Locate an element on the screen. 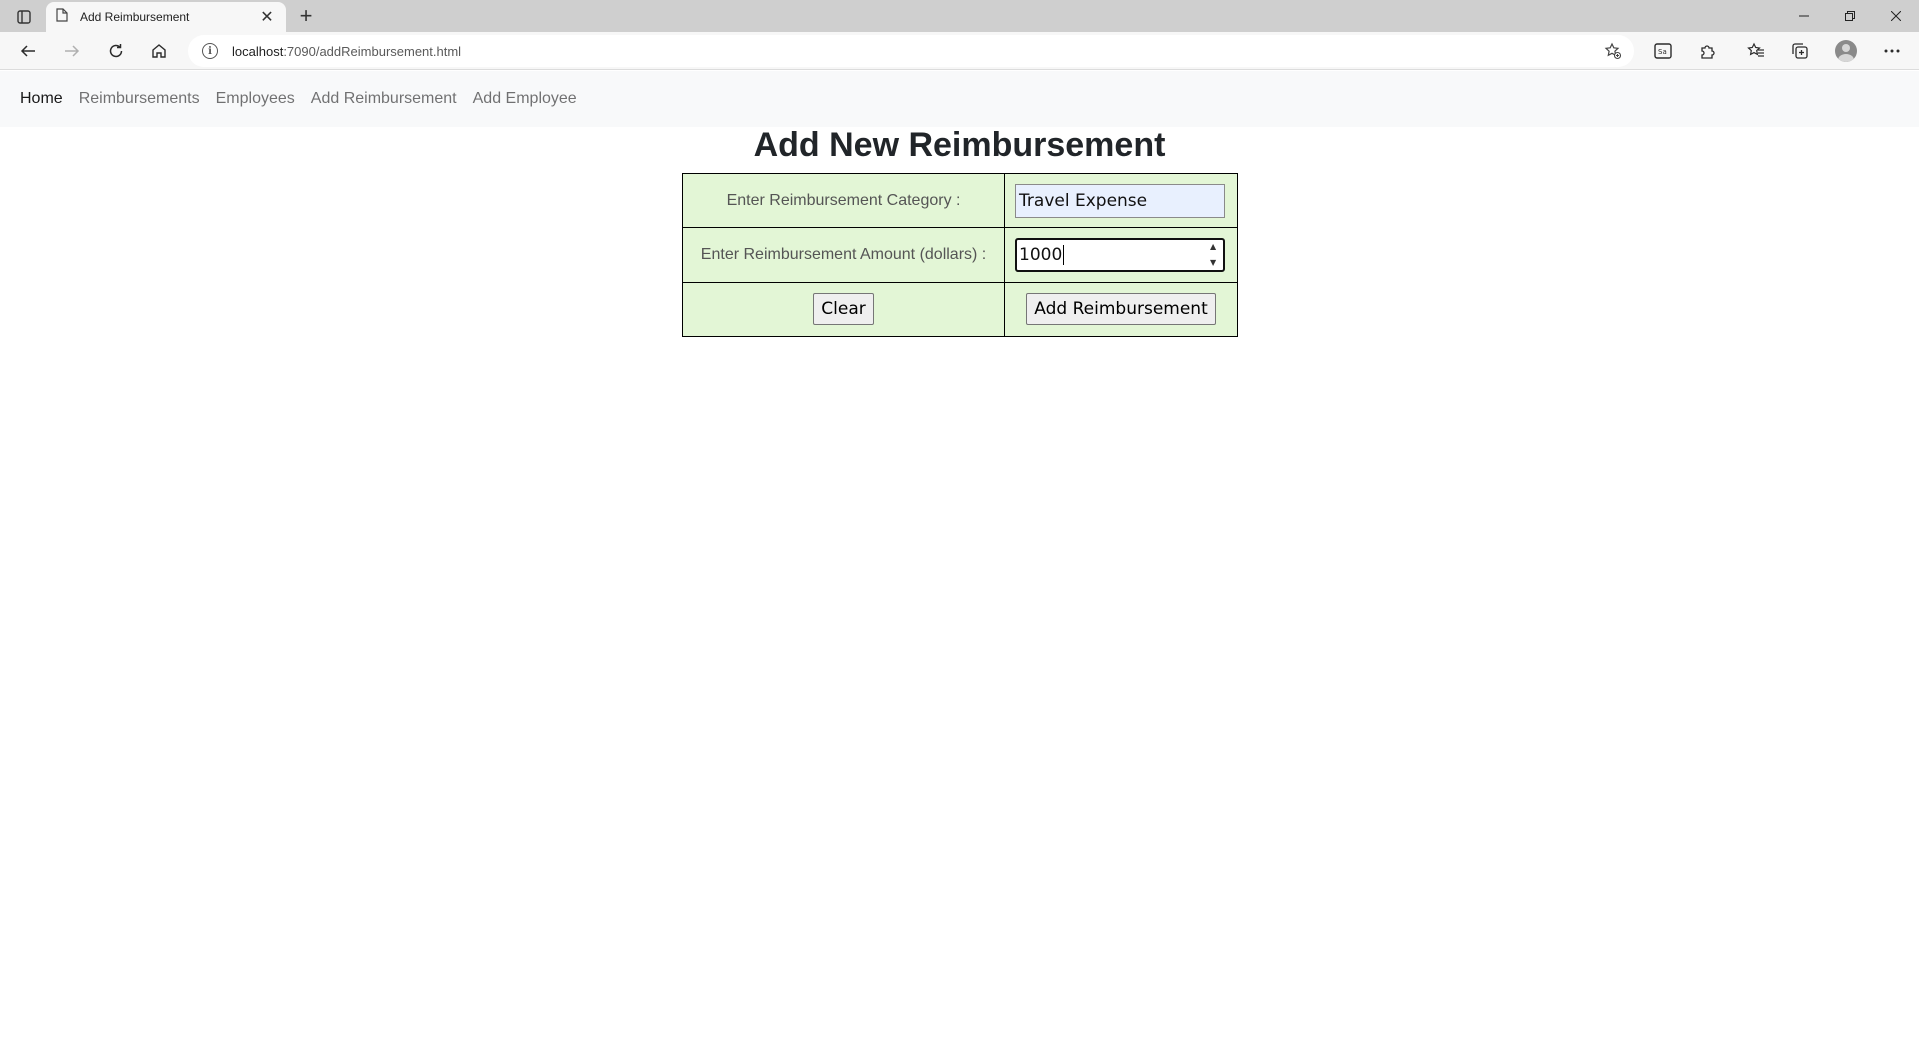 This screenshot has width=1919, height=1038. buttons-row: Clear Add Reimbursement is located at coordinates (959, 309).